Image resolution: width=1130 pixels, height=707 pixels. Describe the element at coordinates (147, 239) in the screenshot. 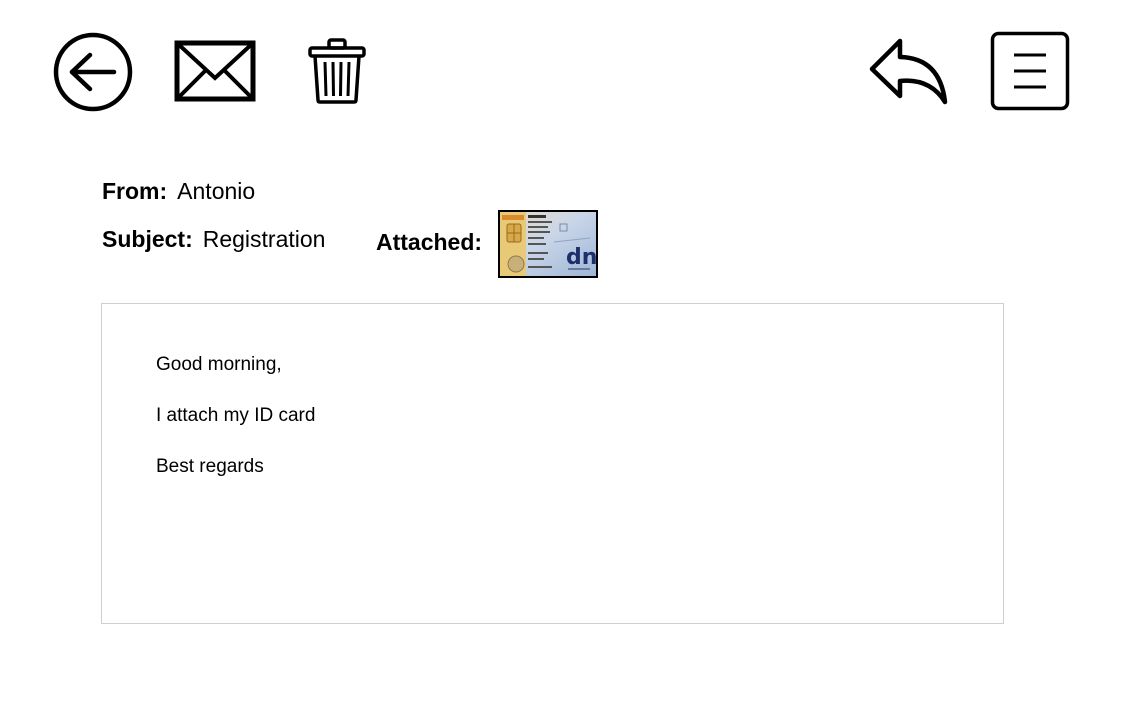

I see `subject-label: Subject:` at that location.